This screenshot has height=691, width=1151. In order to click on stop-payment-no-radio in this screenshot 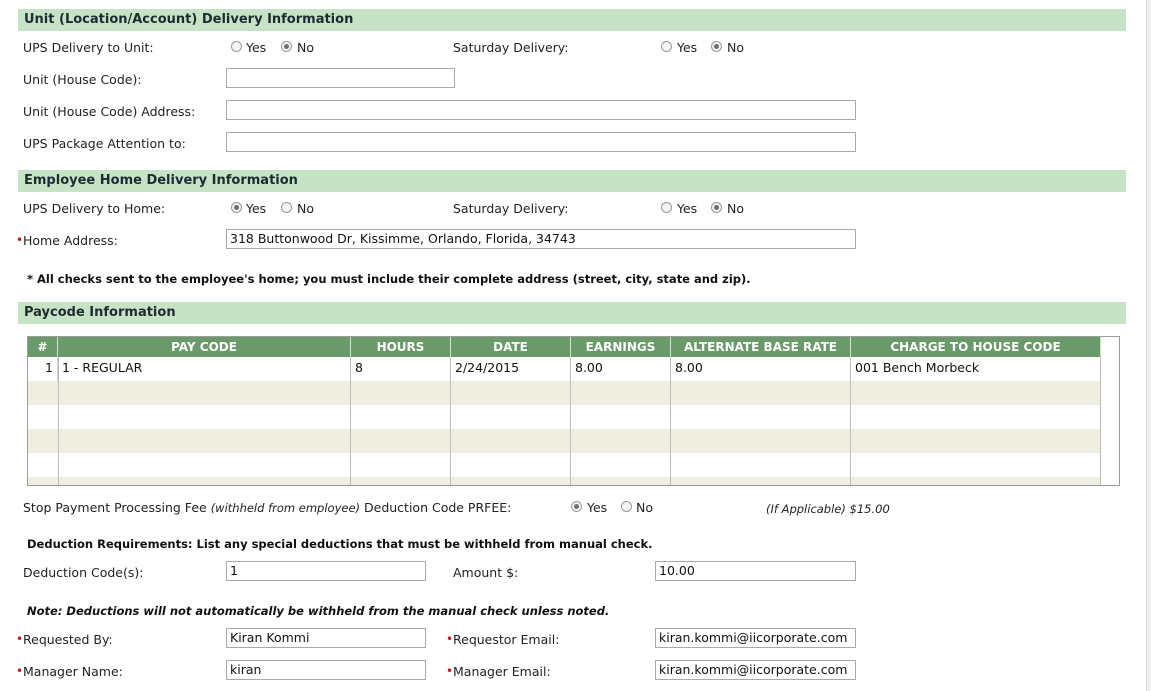, I will do `click(626, 506)`.